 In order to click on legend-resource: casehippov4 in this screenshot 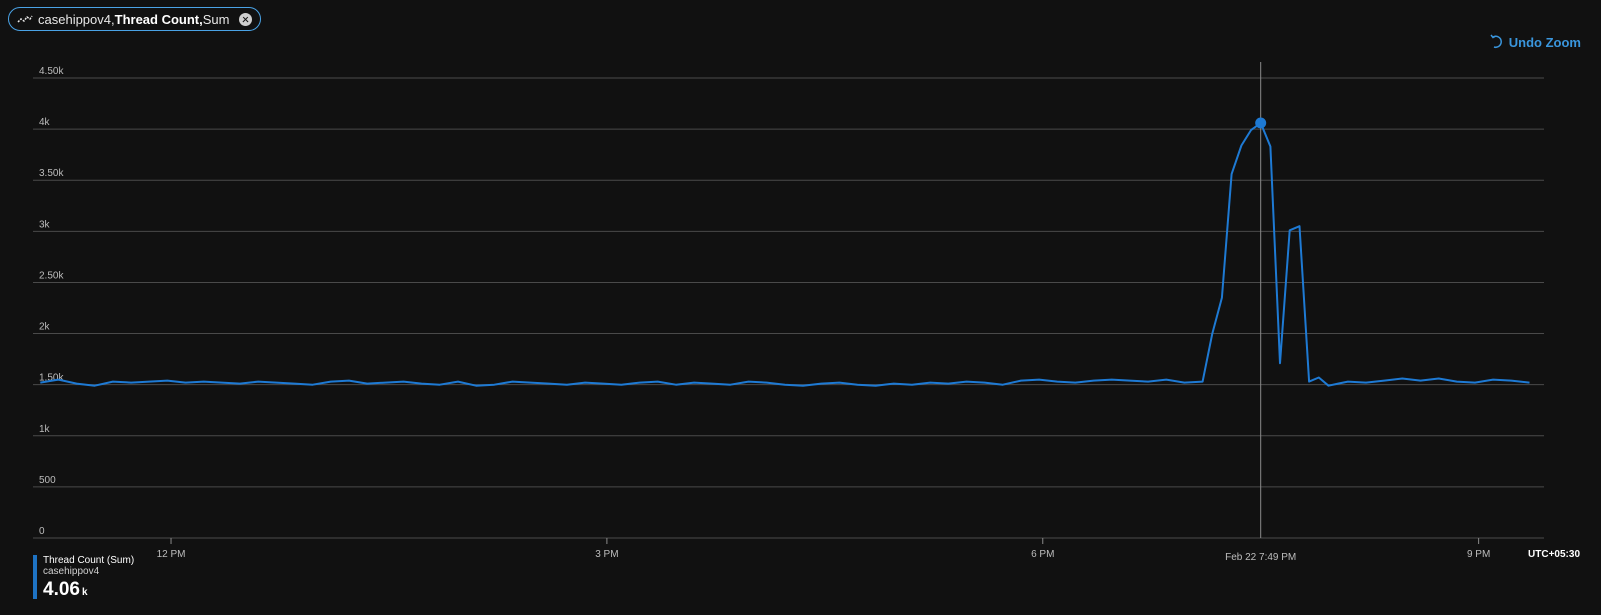, I will do `click(71, 571)`.